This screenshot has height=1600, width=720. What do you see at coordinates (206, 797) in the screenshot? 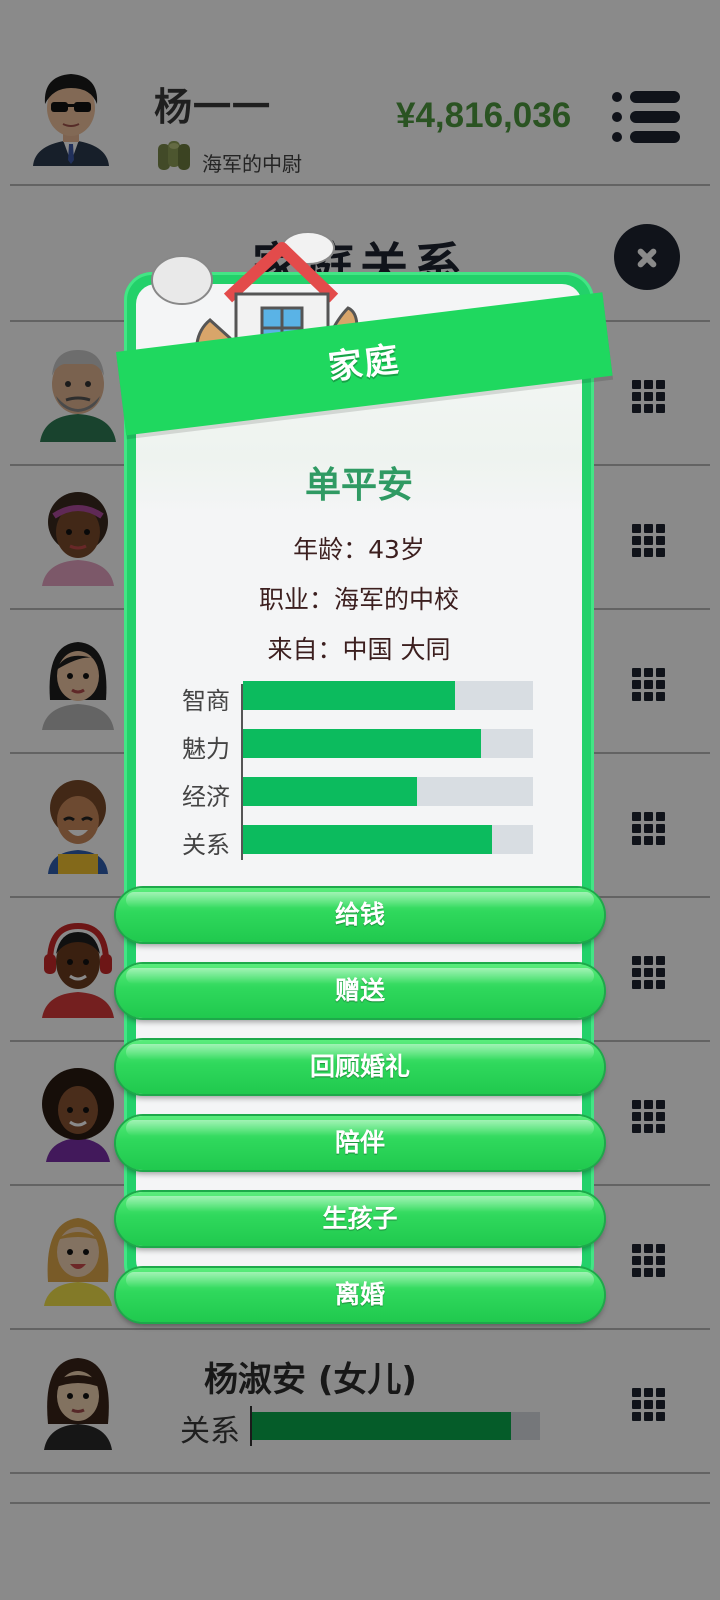
I see `stat-label-economy: 经济` at bounding box center [206, 797].